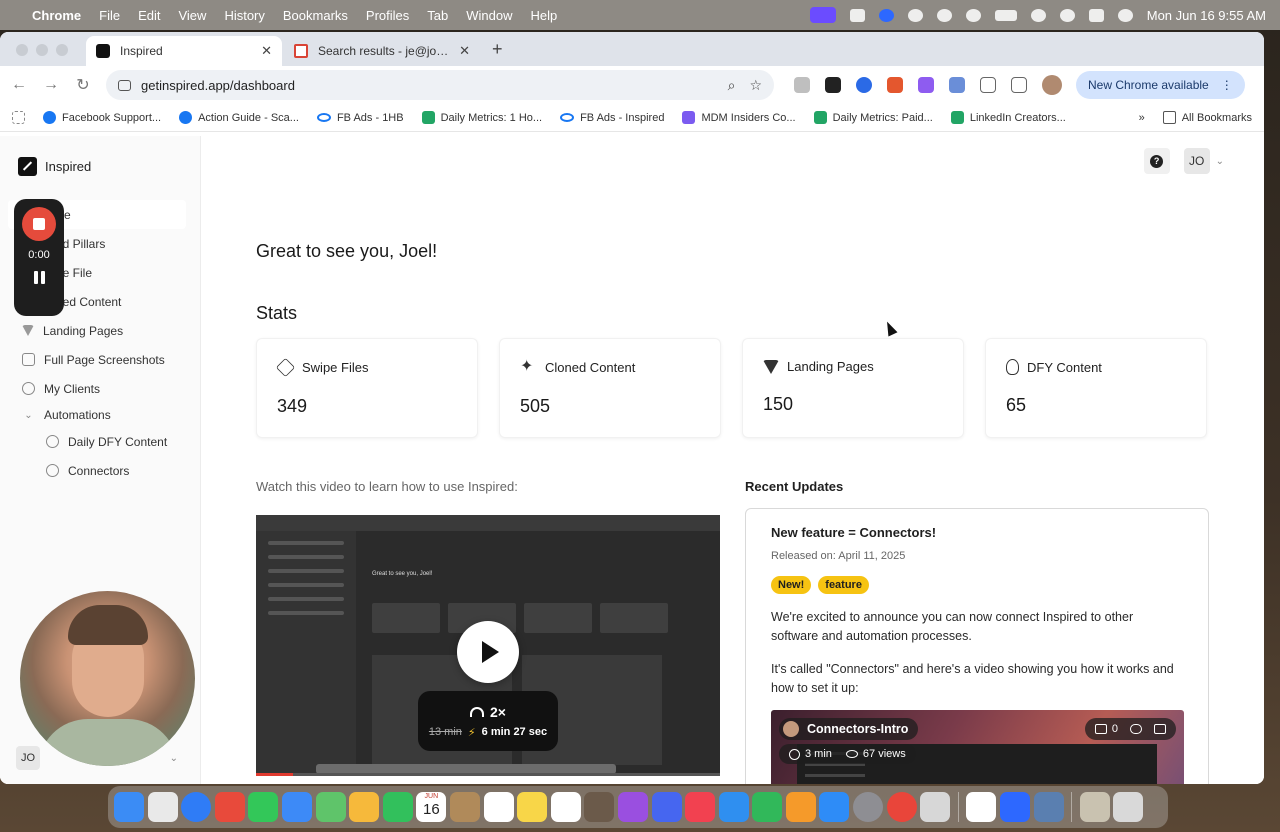 This screenshot has width=1280, height=832. I want to click on search-icon, so click(1067, 15).